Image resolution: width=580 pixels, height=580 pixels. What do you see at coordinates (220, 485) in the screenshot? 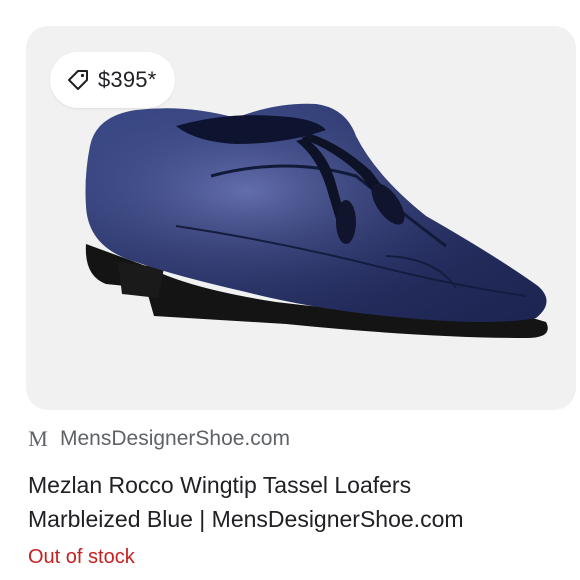
I see `product-title-line-1: Mezlan Rocco Wingtip Tassel Loafers` at bounding box center [220, 485].